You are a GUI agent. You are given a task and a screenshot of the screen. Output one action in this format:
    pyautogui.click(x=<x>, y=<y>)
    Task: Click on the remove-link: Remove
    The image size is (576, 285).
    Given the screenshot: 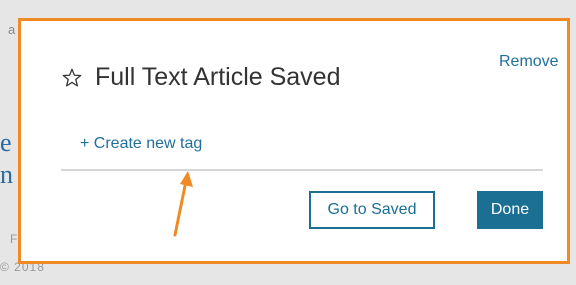 What is the action you would take?
    pyautogui.click(x=529, y=62)
    